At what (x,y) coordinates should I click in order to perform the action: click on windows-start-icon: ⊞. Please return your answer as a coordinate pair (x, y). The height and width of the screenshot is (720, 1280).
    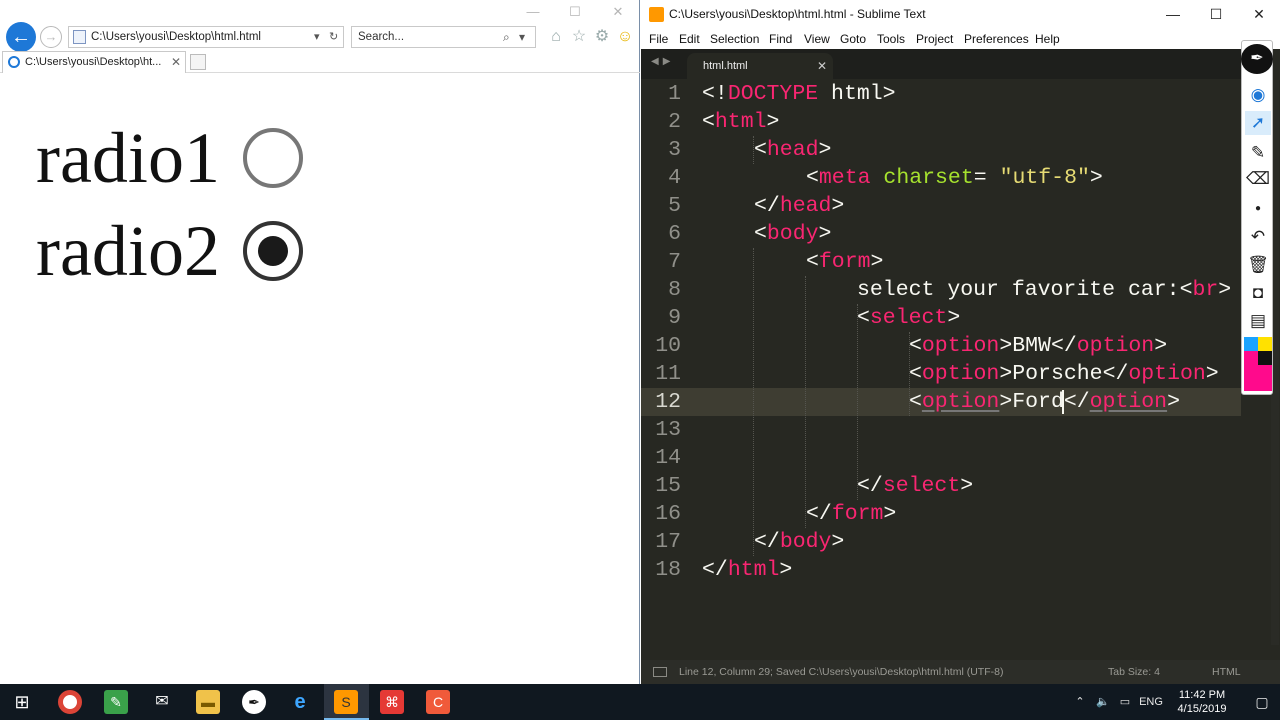
    Looking at the image, I should click on (22, 702).